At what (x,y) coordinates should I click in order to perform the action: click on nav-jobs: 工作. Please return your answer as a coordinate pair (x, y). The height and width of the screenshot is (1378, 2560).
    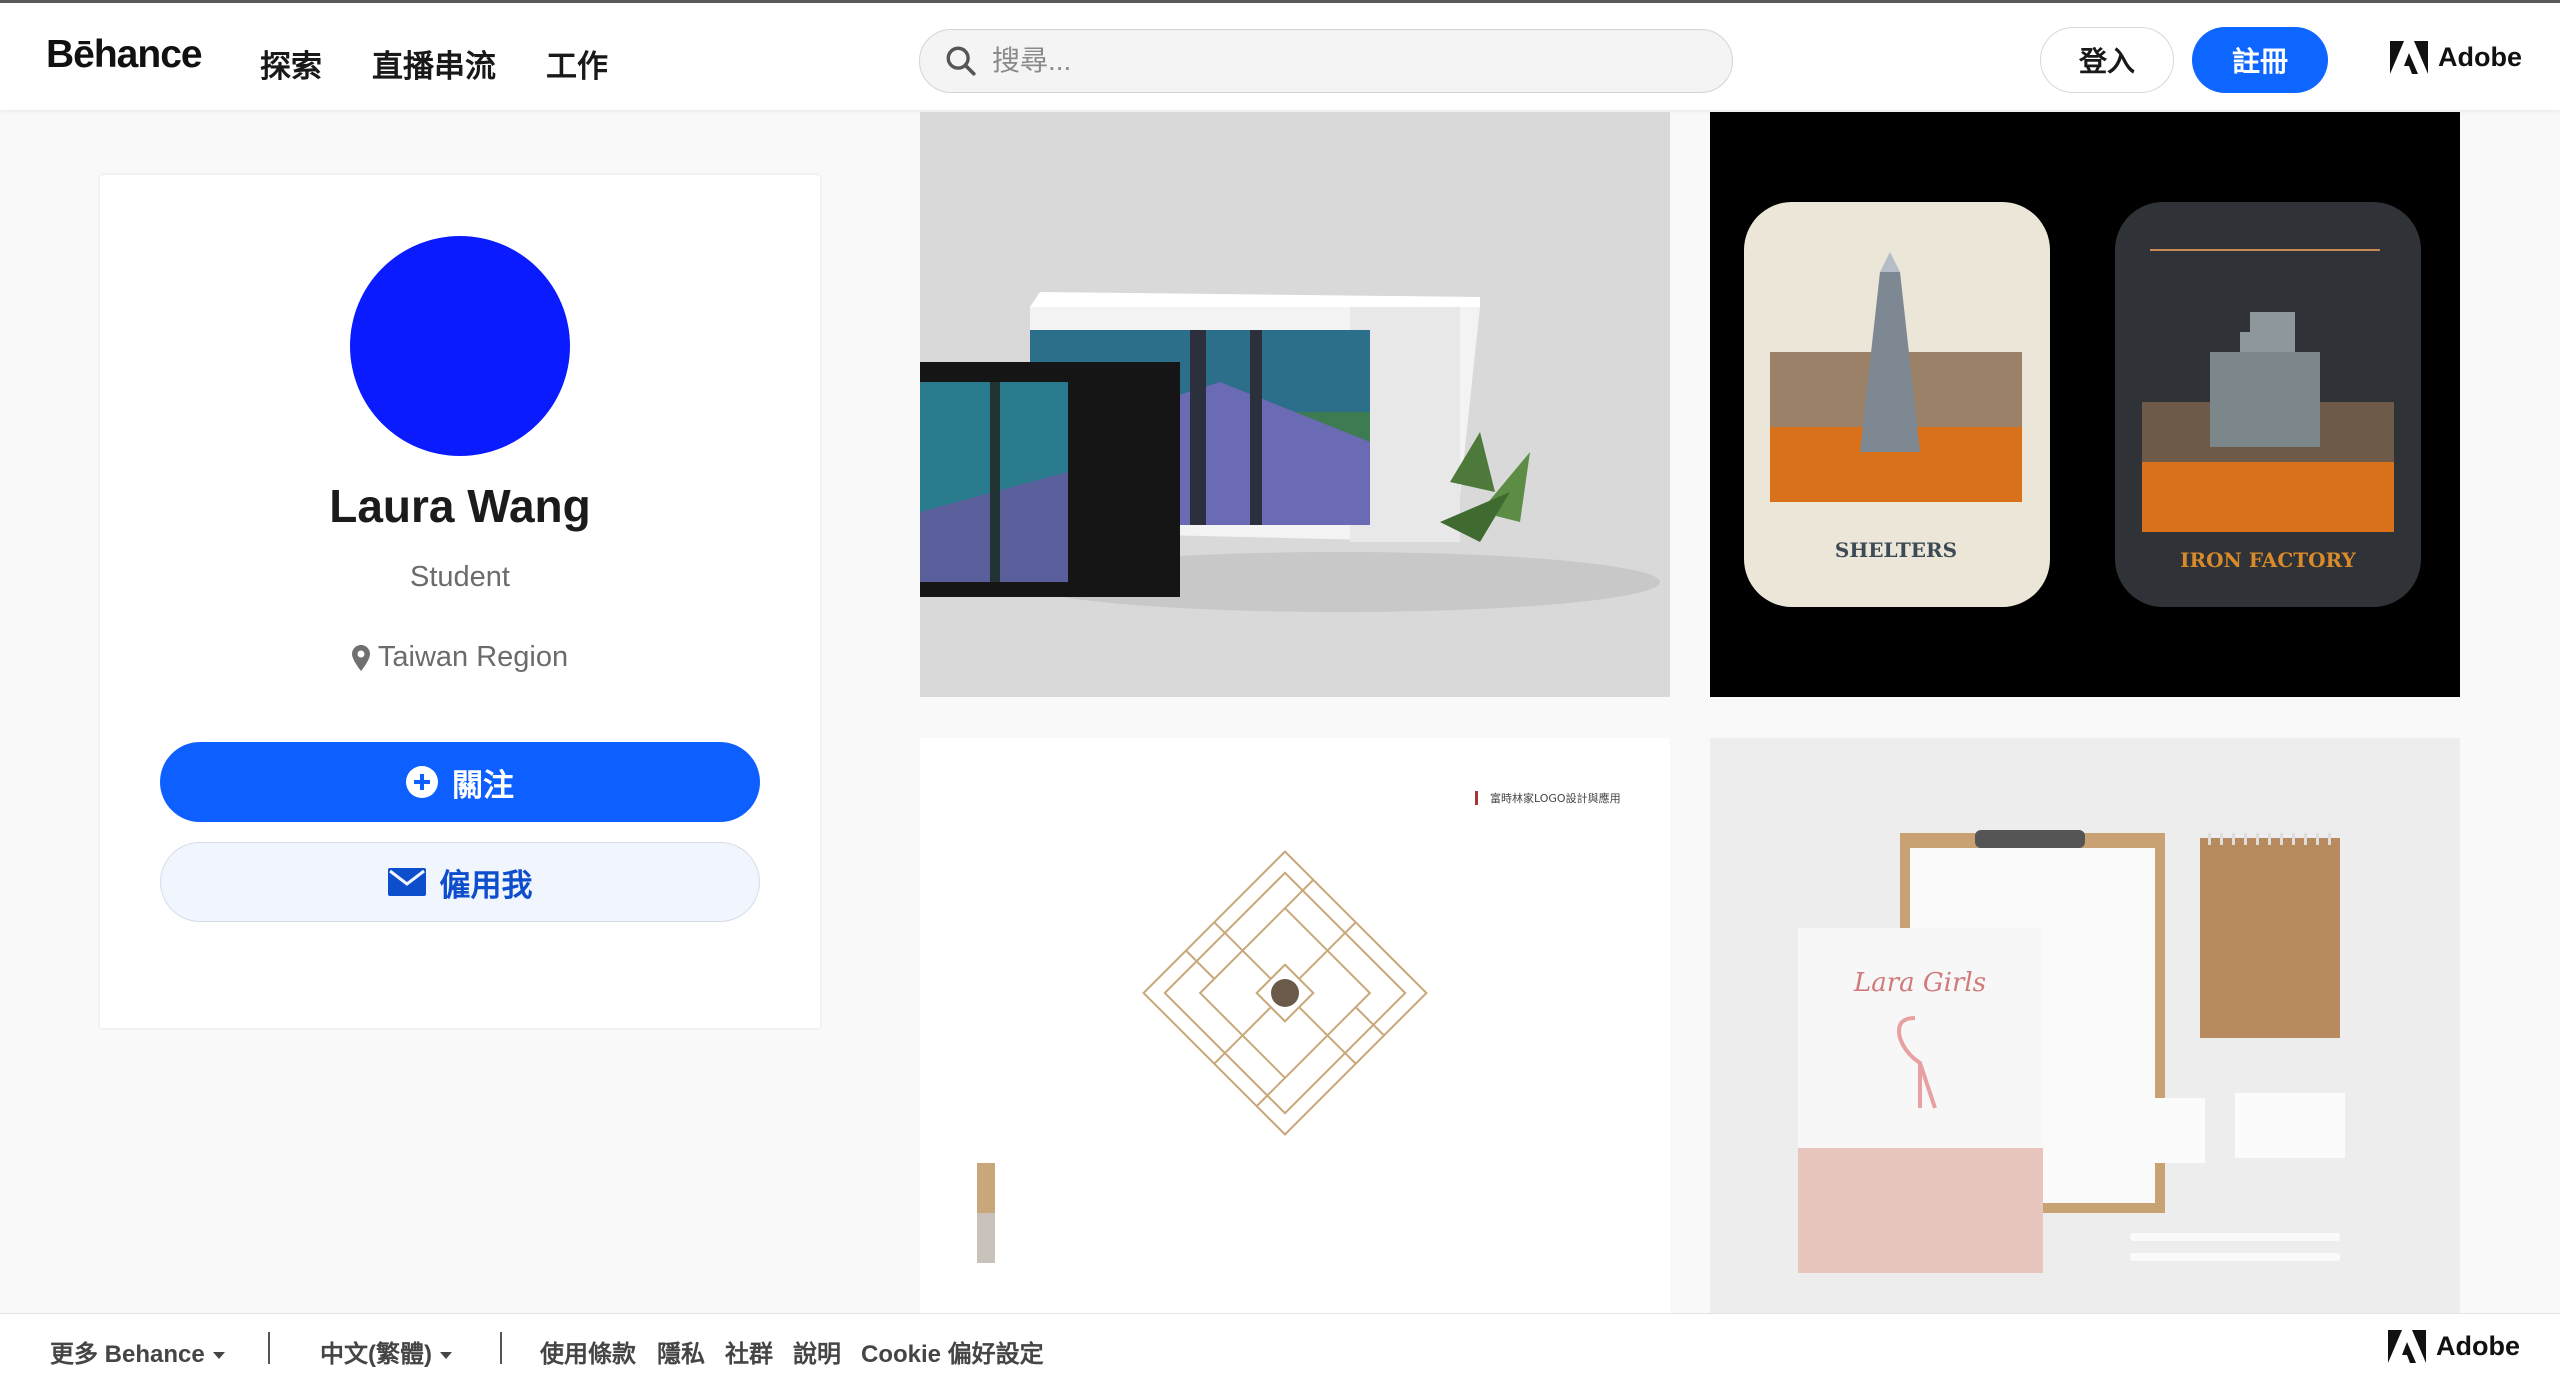
    Looking at the image, I should click on (577, 63).